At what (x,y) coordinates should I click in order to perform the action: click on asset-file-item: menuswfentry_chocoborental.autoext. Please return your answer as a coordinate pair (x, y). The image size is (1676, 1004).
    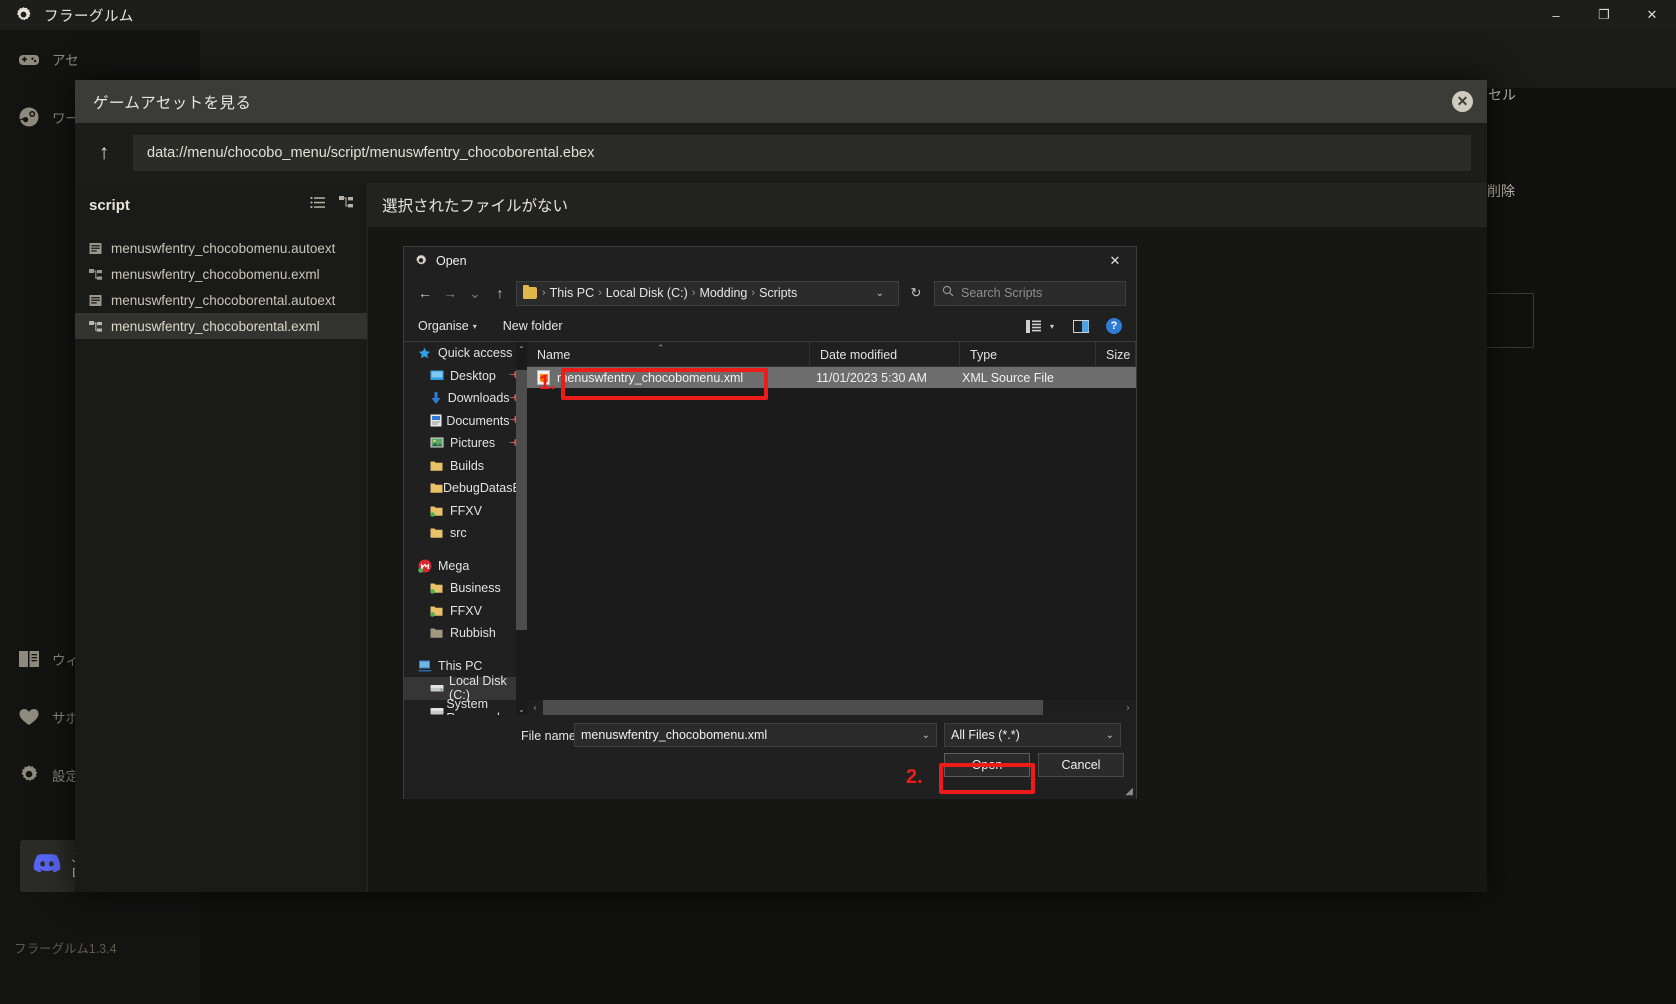
    Looking at the image, I should click on (221, 300).